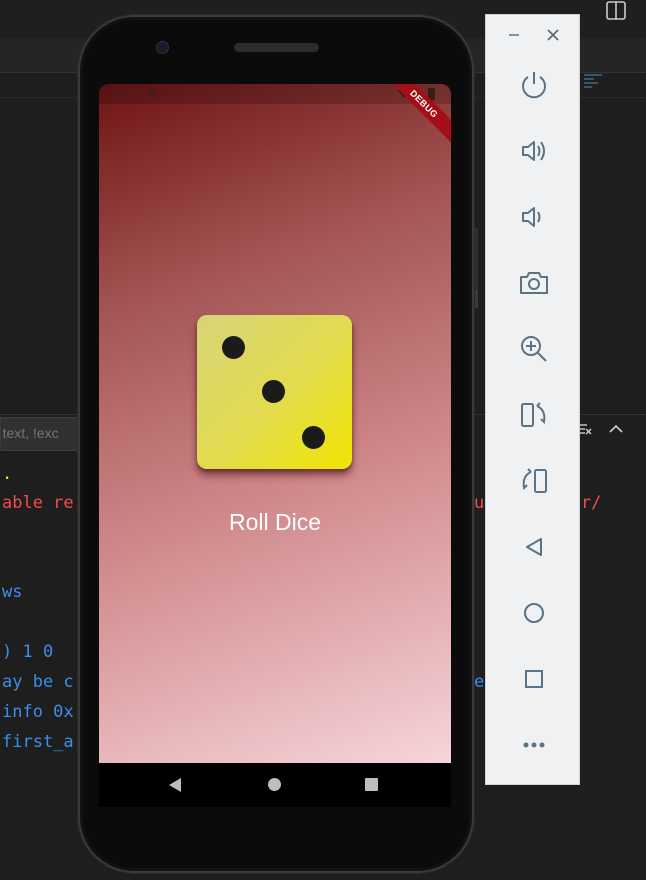  I want to click on dice-button, so click(274, 392).